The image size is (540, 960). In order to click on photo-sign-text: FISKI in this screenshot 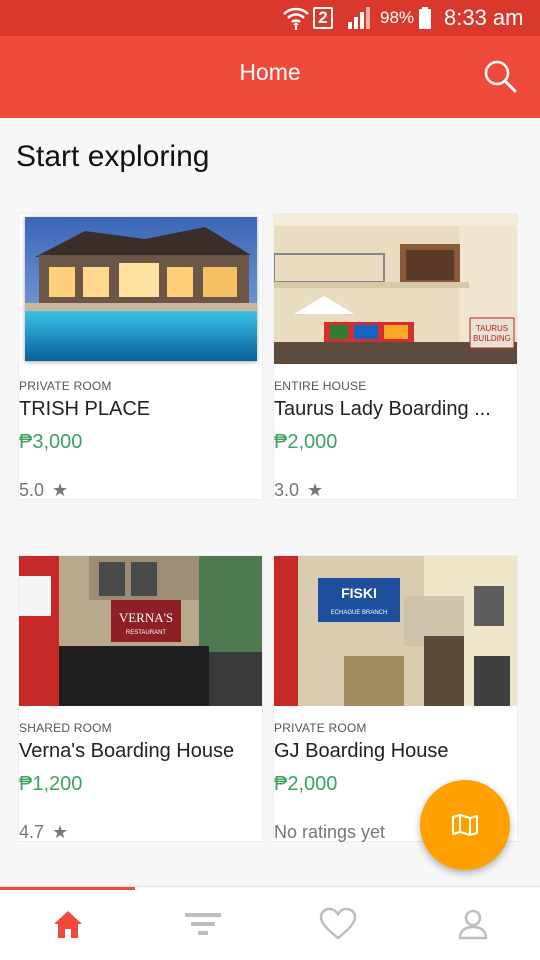, I will do `click(359, 593)`.